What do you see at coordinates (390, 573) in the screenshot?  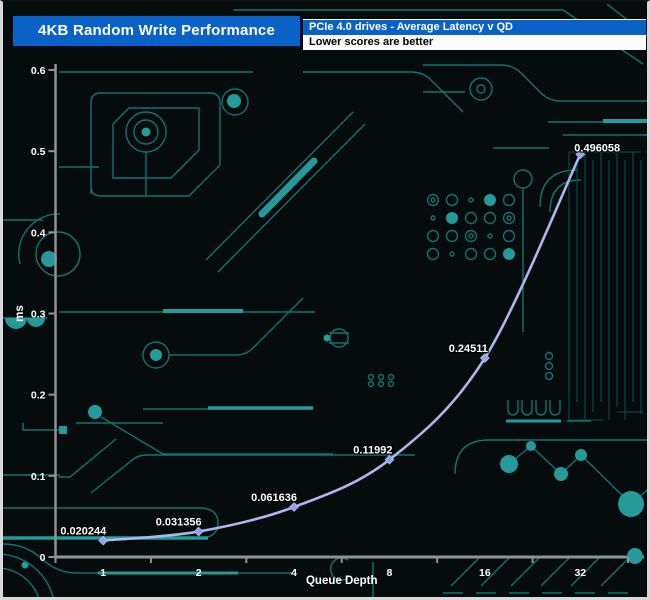 I see `svg-text: 8` at bounding box center [390, 573].